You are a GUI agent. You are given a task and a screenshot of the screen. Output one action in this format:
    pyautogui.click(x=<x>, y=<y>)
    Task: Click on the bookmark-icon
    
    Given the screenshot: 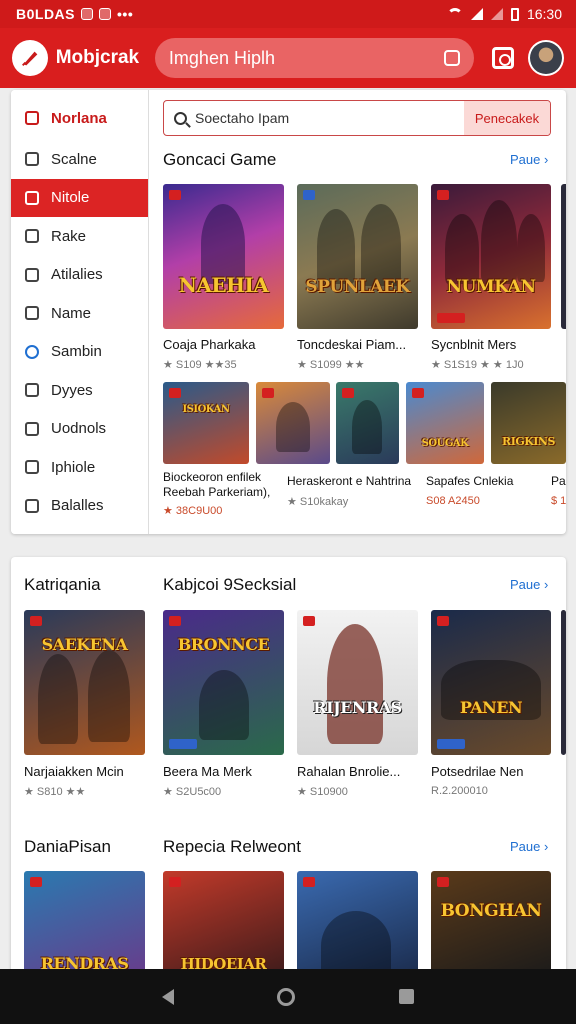 What is the action you would take?
    pyautogui.click(x=32, y=118)
    